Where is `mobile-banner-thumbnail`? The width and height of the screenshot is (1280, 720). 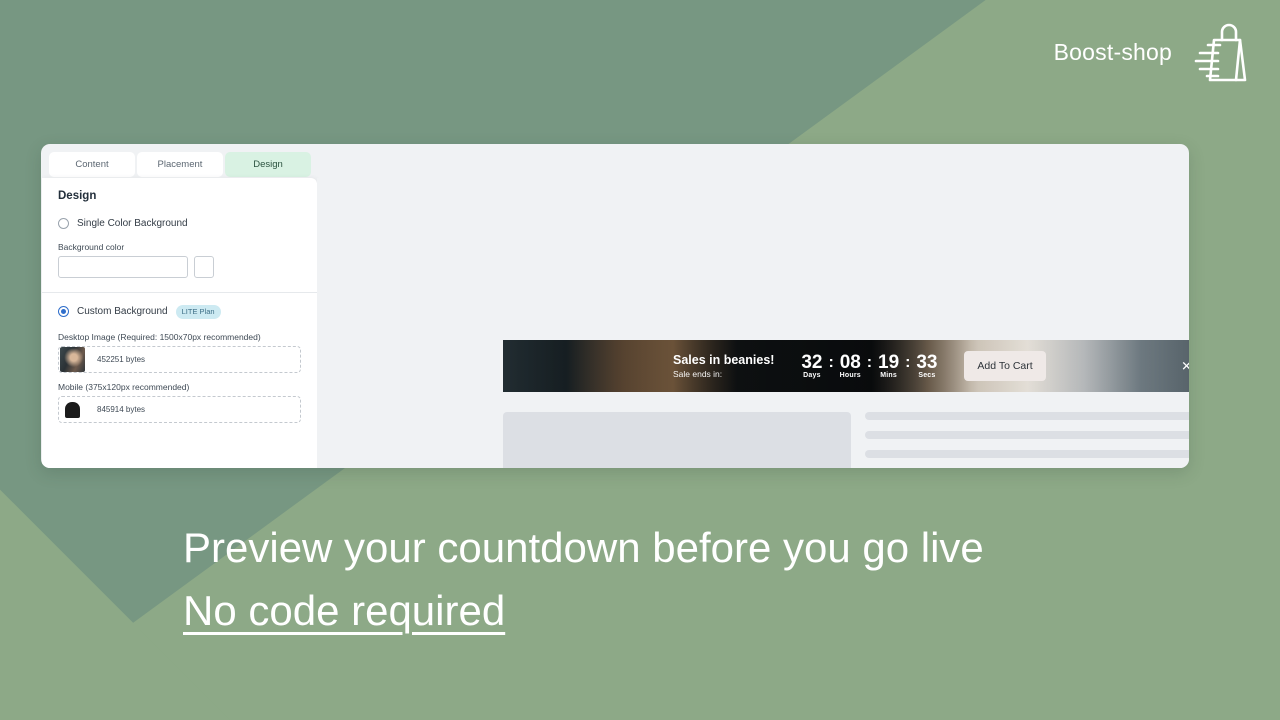
mobile-banner-thumbnail is located at coordinates (72, 409).